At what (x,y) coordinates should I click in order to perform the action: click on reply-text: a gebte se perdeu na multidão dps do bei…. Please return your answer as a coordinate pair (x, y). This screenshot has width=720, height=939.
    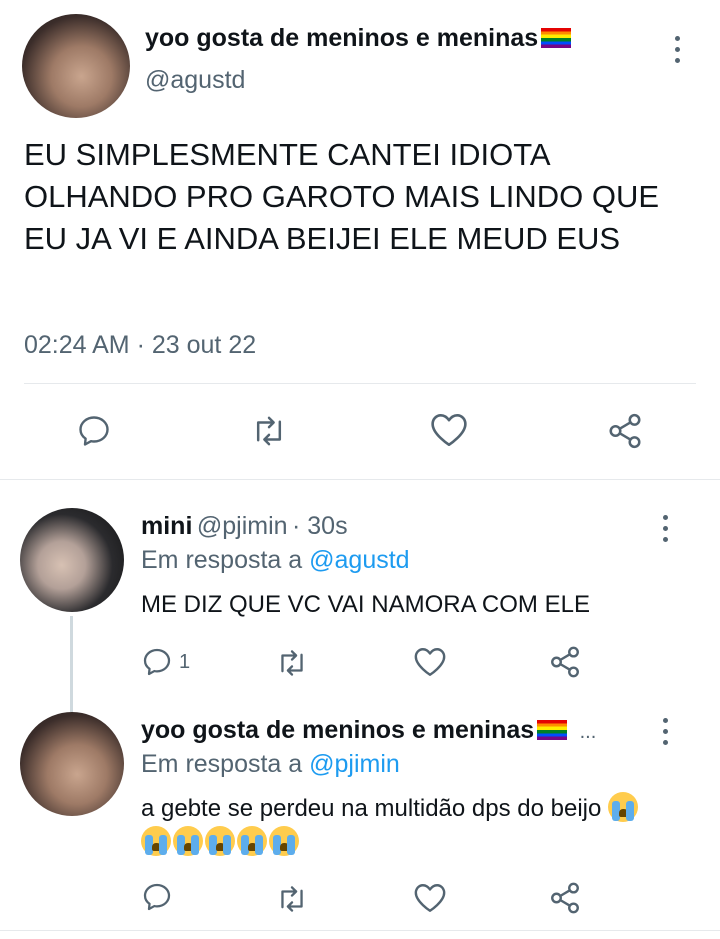
    Looking at the image, I should click on (401, 826).